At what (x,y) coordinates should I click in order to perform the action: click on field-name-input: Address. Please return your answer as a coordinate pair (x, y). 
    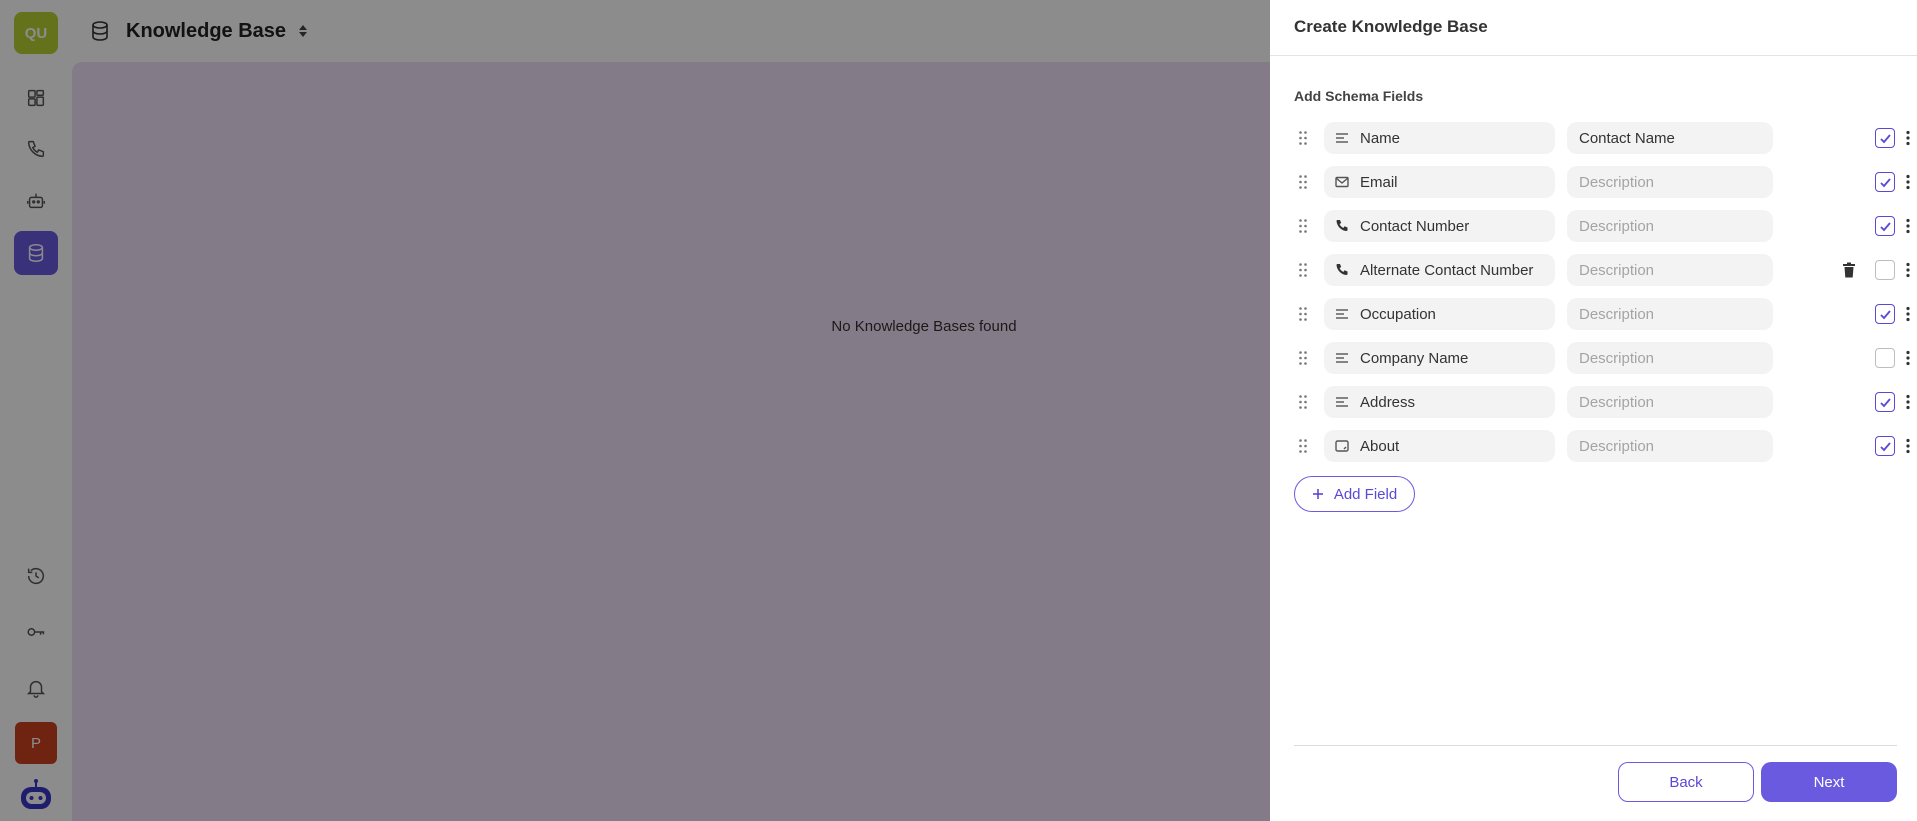
    Looking at the image, I should click on (1439, 402).